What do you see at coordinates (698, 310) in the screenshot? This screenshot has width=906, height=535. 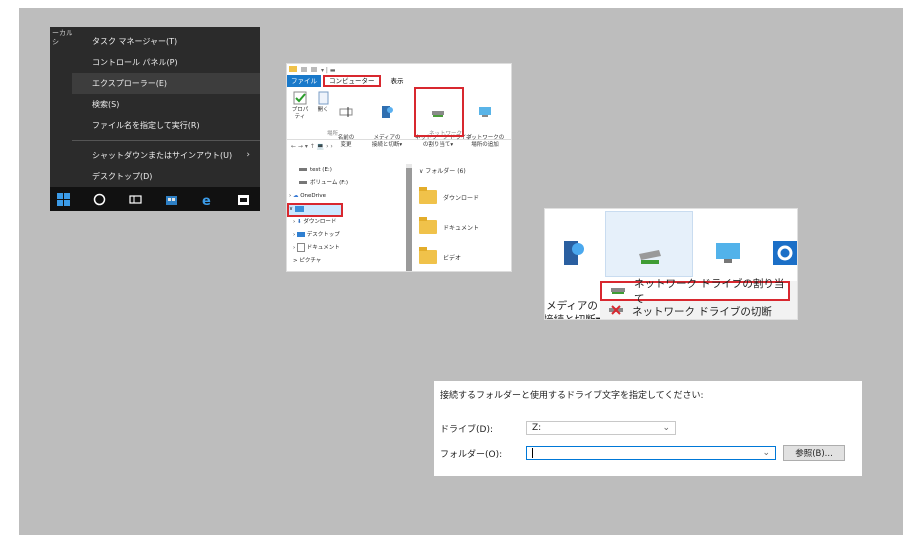 I see `dropdown-item-disconnect-drive: ネットワーク ドライブの切断` at bounding box center [698, 310].